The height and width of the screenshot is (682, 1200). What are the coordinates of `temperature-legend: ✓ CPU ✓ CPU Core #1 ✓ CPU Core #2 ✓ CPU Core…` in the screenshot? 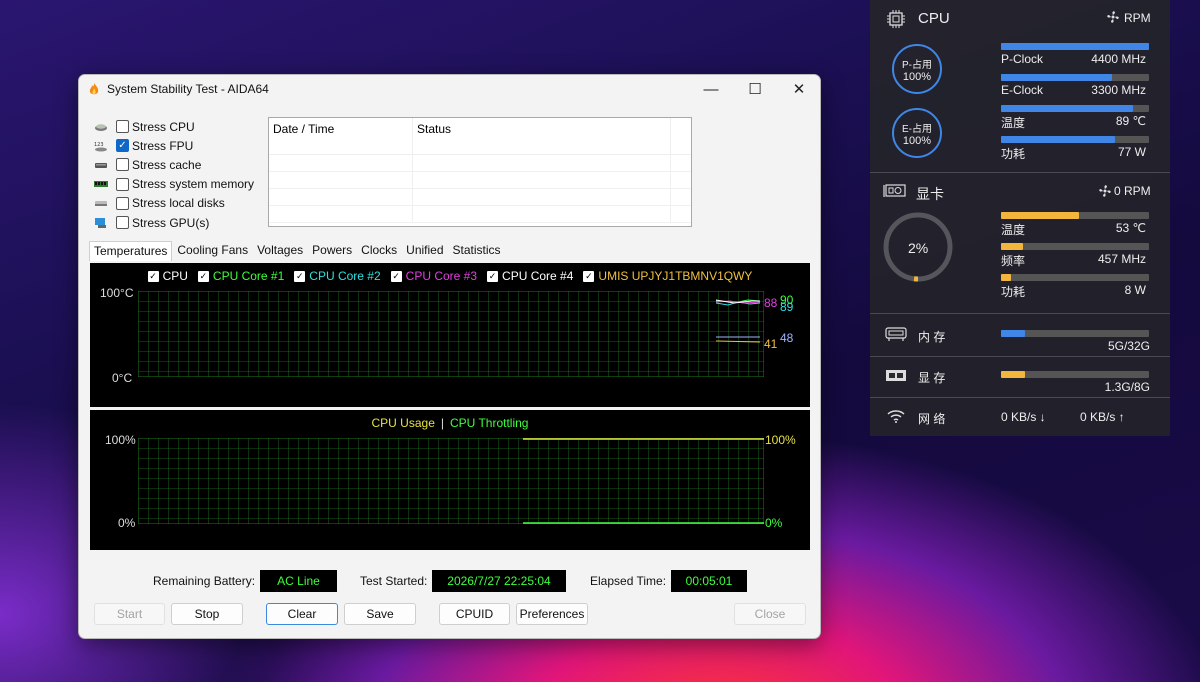 It's located at (450, 276).